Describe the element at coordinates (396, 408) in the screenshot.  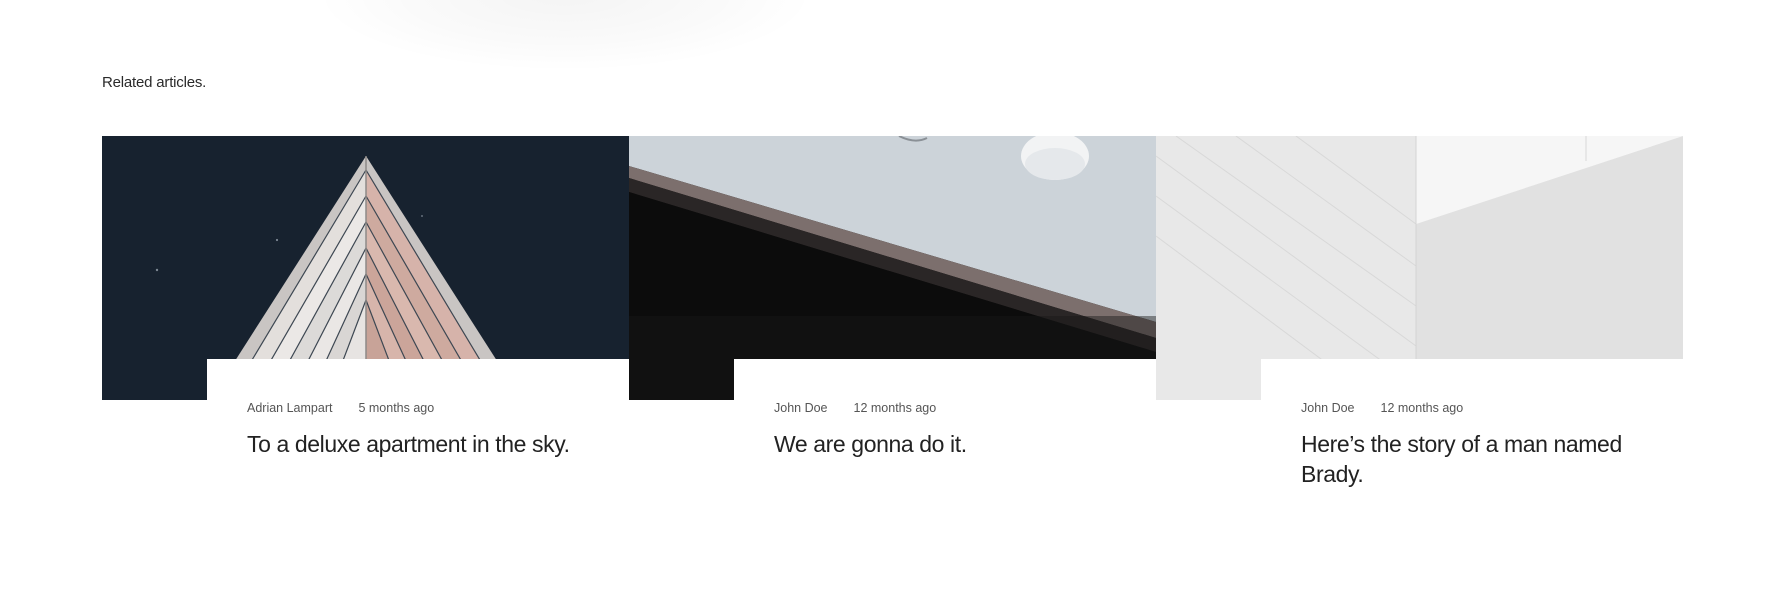
I see `article-date: 5 months ago` at that location.